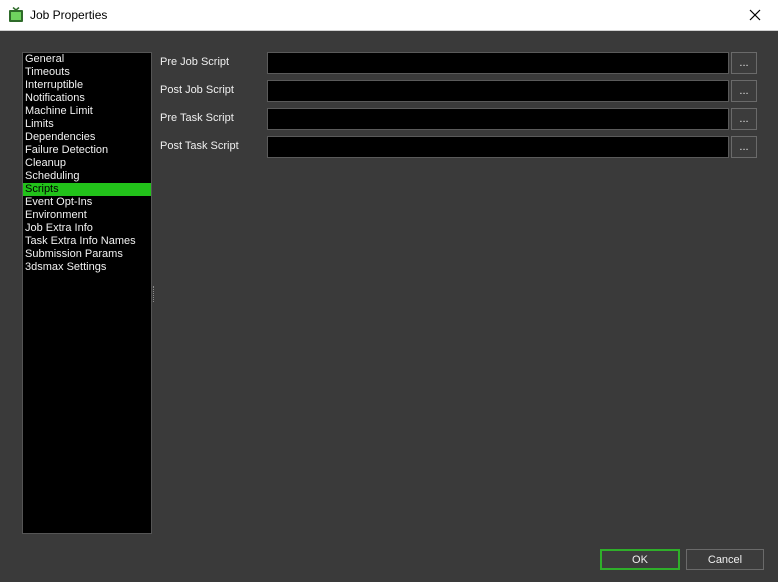 The image size is (778, 582). What do you see at coordinates (199, 146) in the screenshot?
I see `post-task-script-label: Post Task Script` at bounding box center [199, 146].